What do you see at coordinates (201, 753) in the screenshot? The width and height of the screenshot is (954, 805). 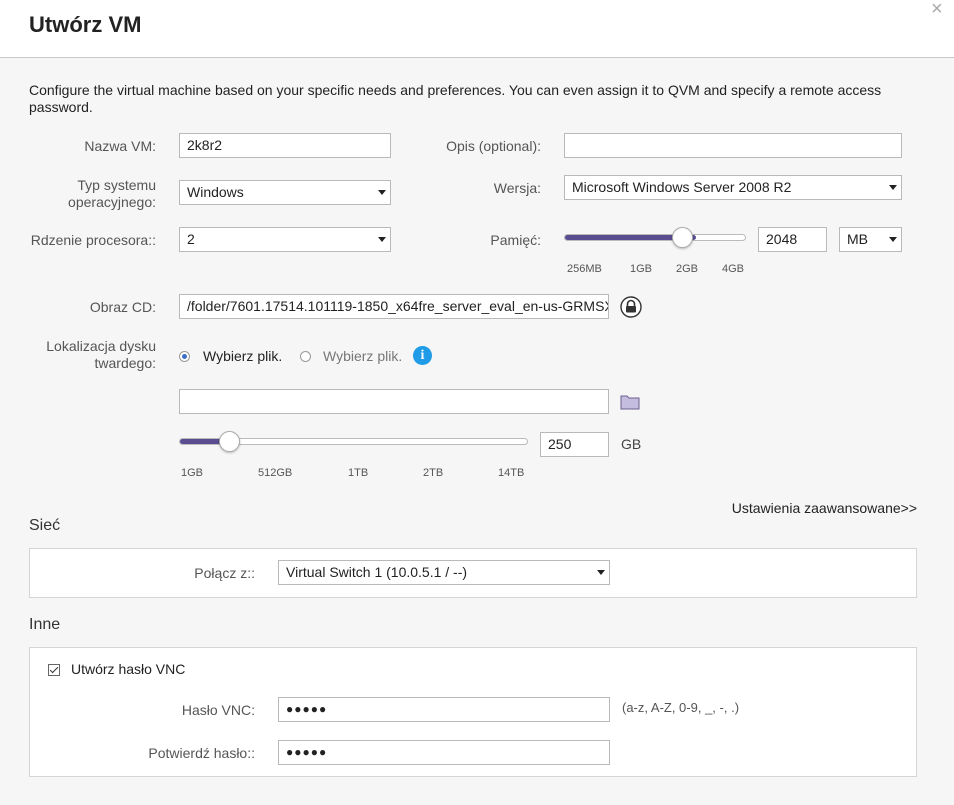 I see `confirm-password-label: Potwierdź hasło::` at bounding box center [201, 753].